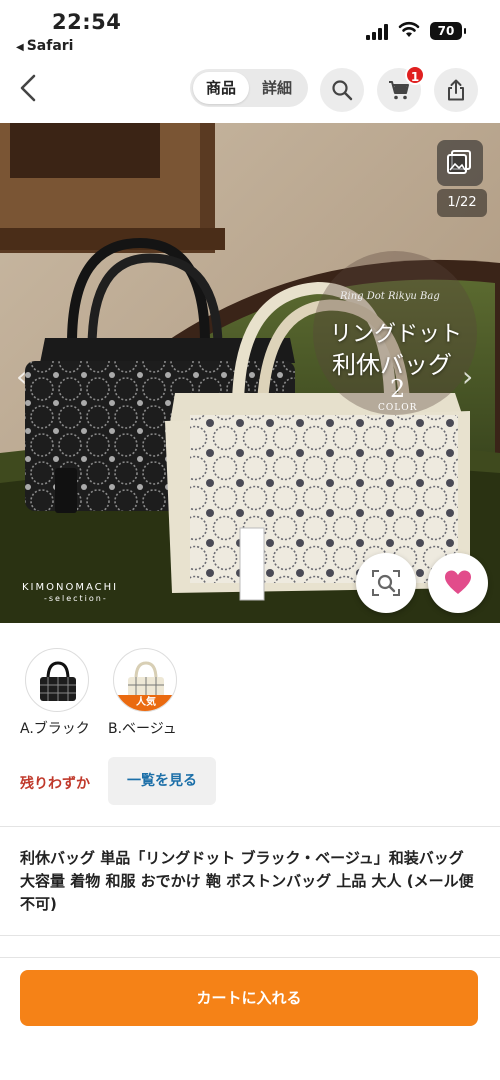  Describe the element at coordinates (448, 31) in the screenshot. I see `battery-indicator: 70` at that location.